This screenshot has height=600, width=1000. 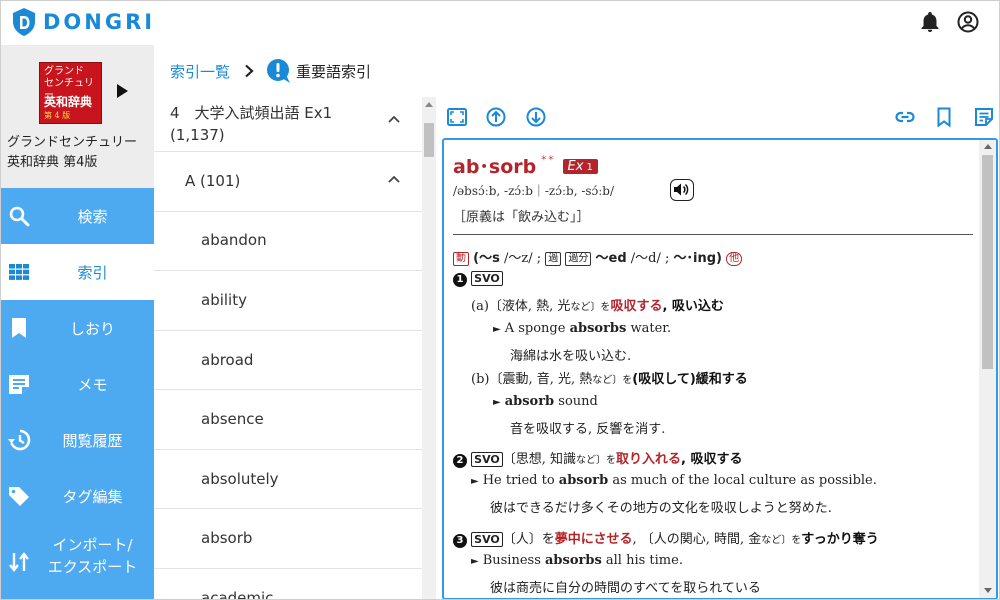 What do you see at coordinates (52, 162) in the screenshot?
I see `book-title-line2: 英和辞典 第4版` at bounding box center [52, 162].